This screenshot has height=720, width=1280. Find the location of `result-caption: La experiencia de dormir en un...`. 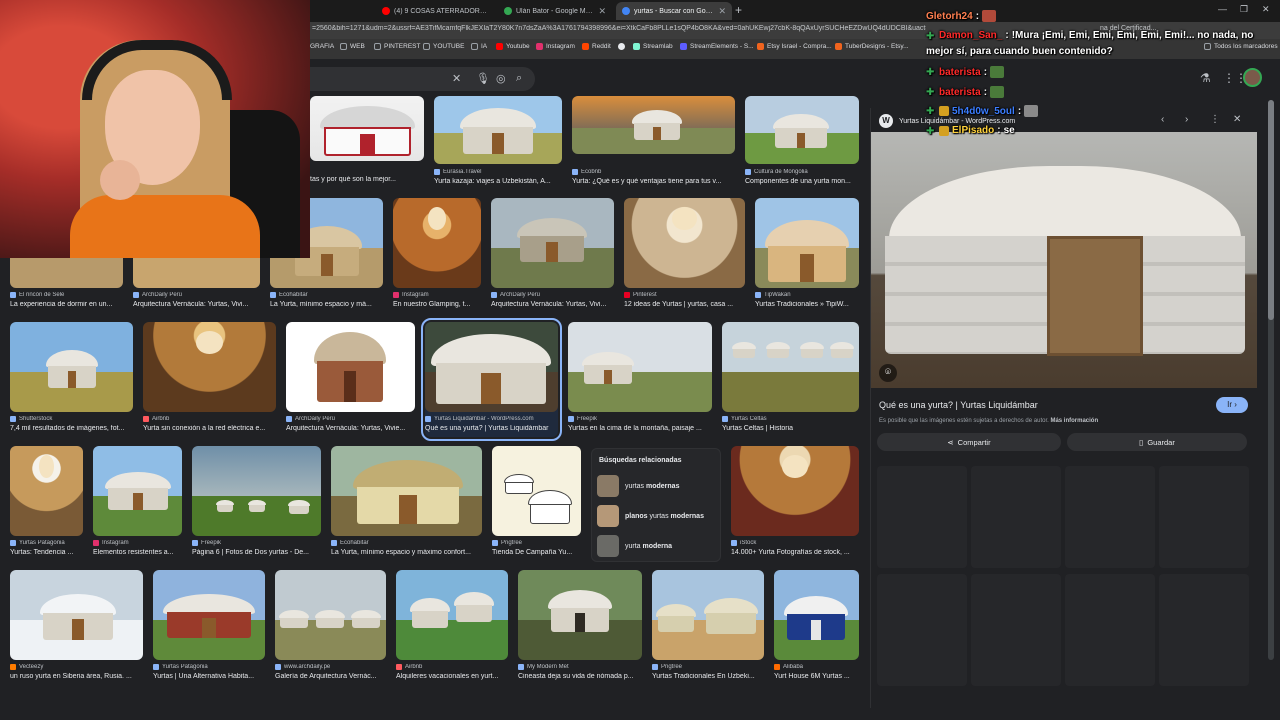

result-caption: La experiencia de dormir en un... is located at coordinates (66, 304).